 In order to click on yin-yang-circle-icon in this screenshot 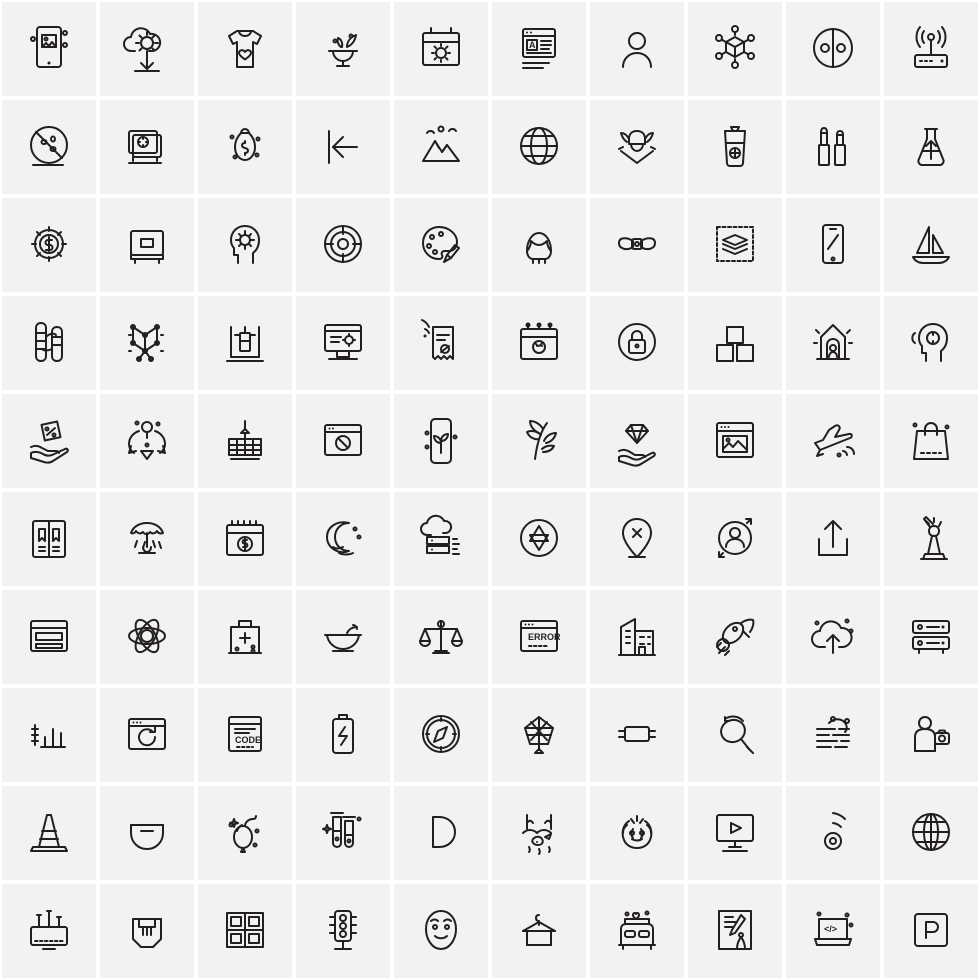, I will do `click(833, 49)`.